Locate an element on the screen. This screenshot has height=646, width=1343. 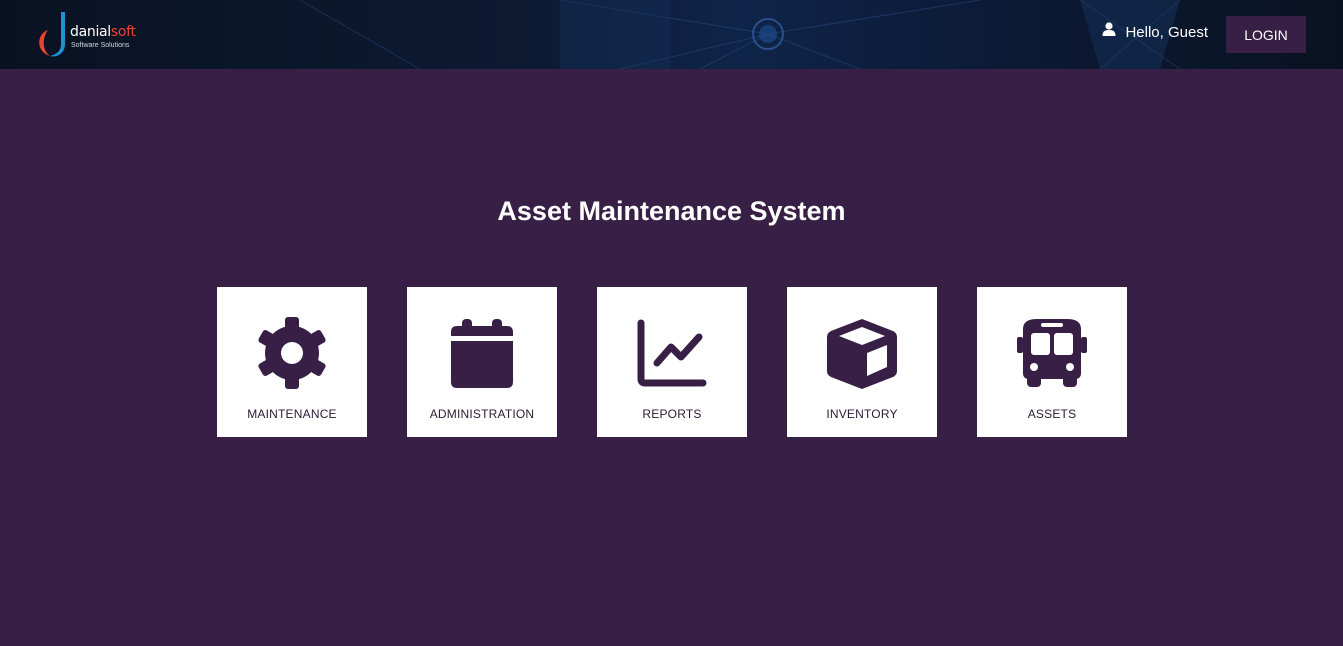
tile-reports: REPORTS is located at coordinates (672, 362).